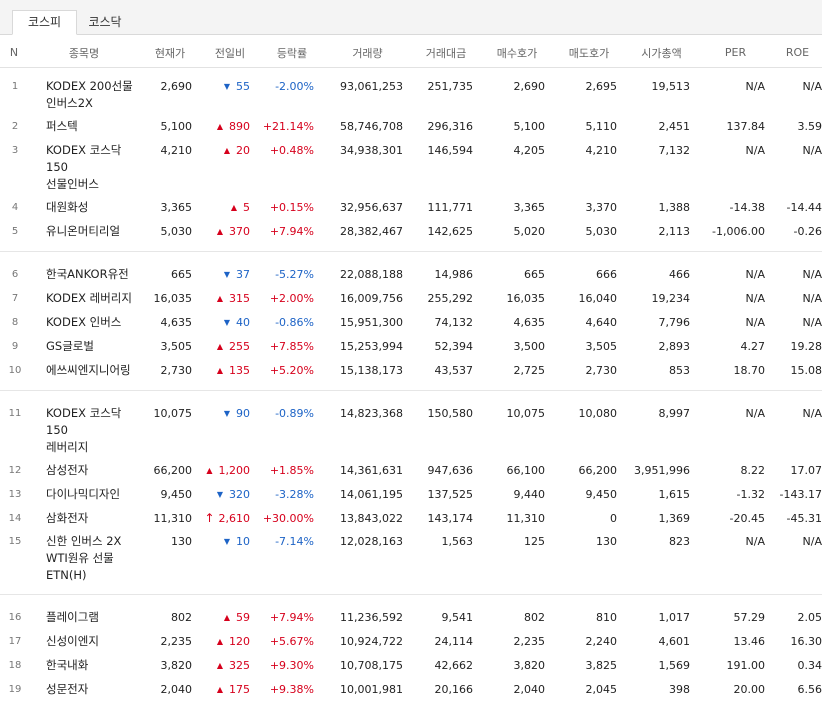  I want to click on stock-name-link: GS글로벌, so click(84, 347).